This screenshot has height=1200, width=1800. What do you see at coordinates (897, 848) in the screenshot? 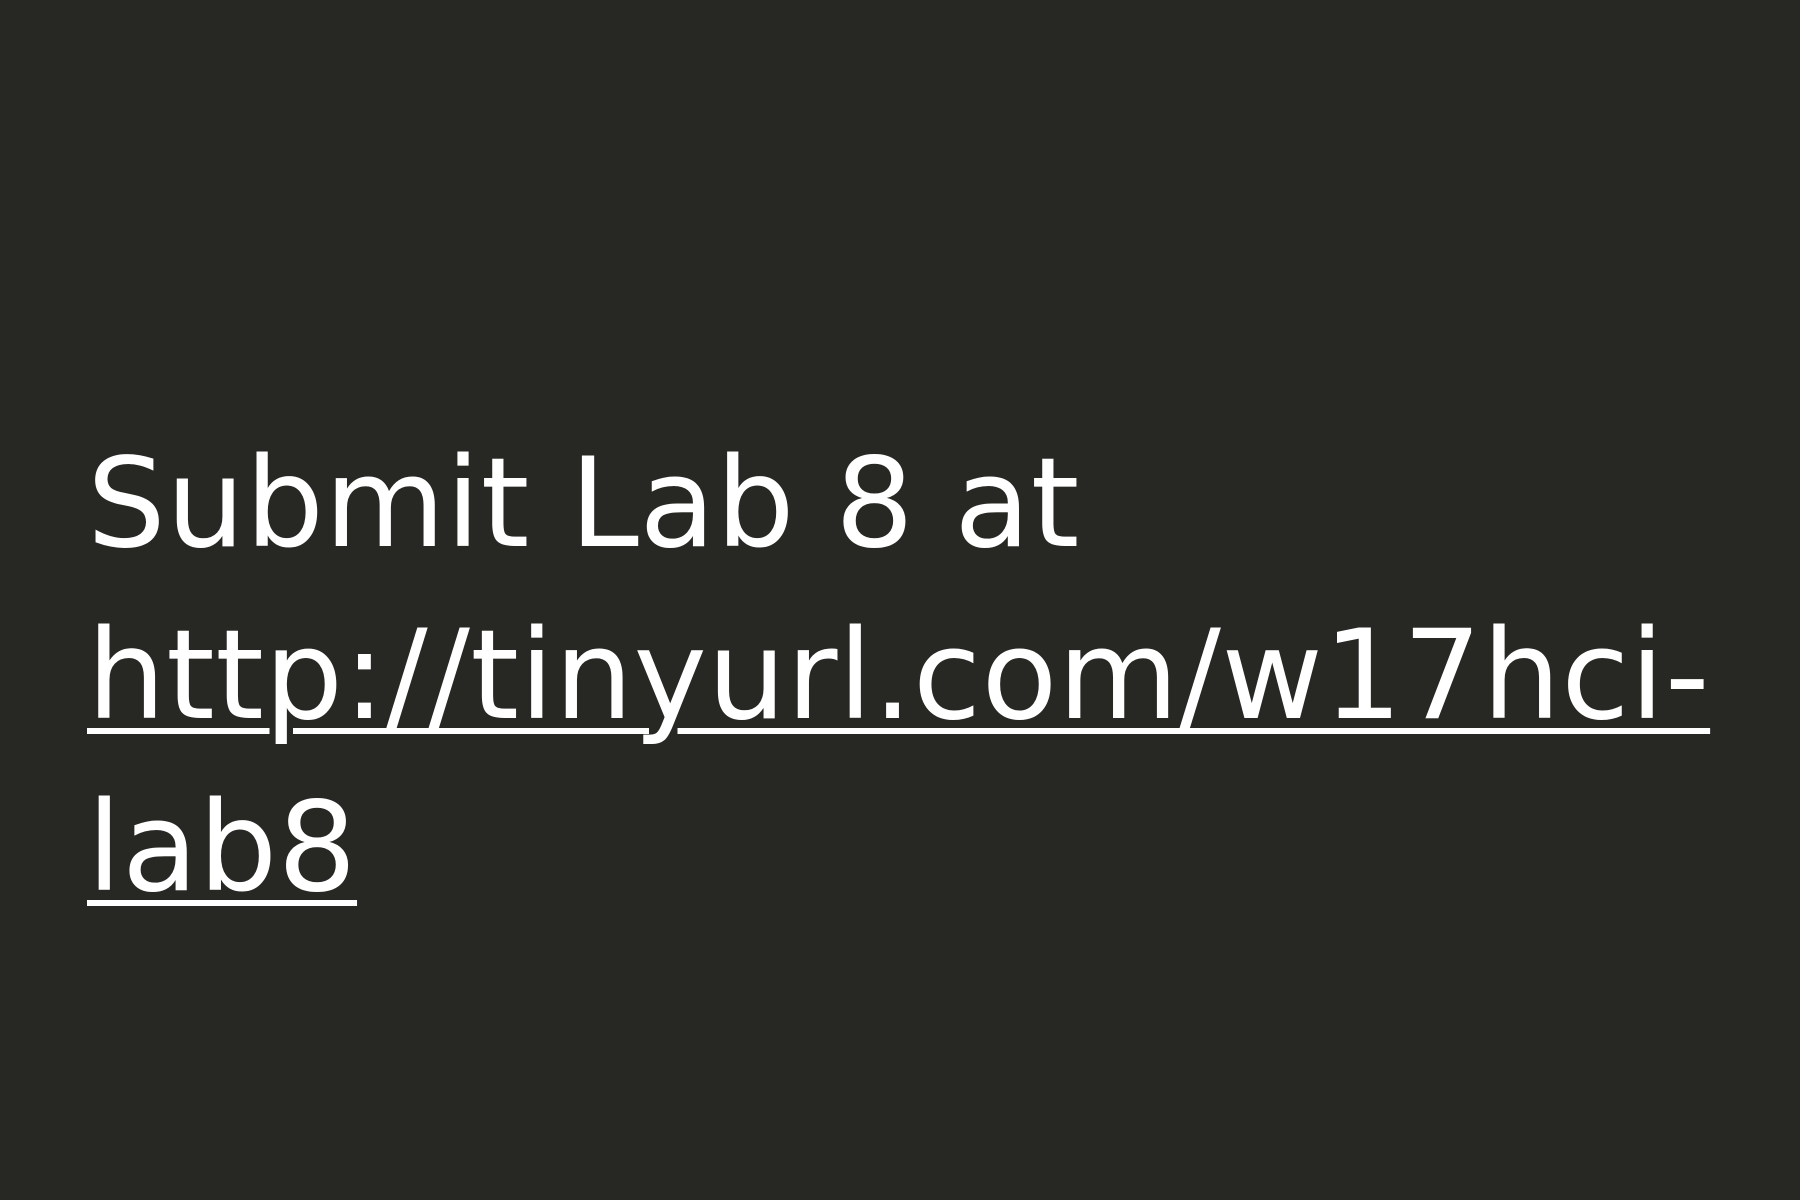
I see `lab-submission-link-continued: lab8` at bounding box center [897, 848].